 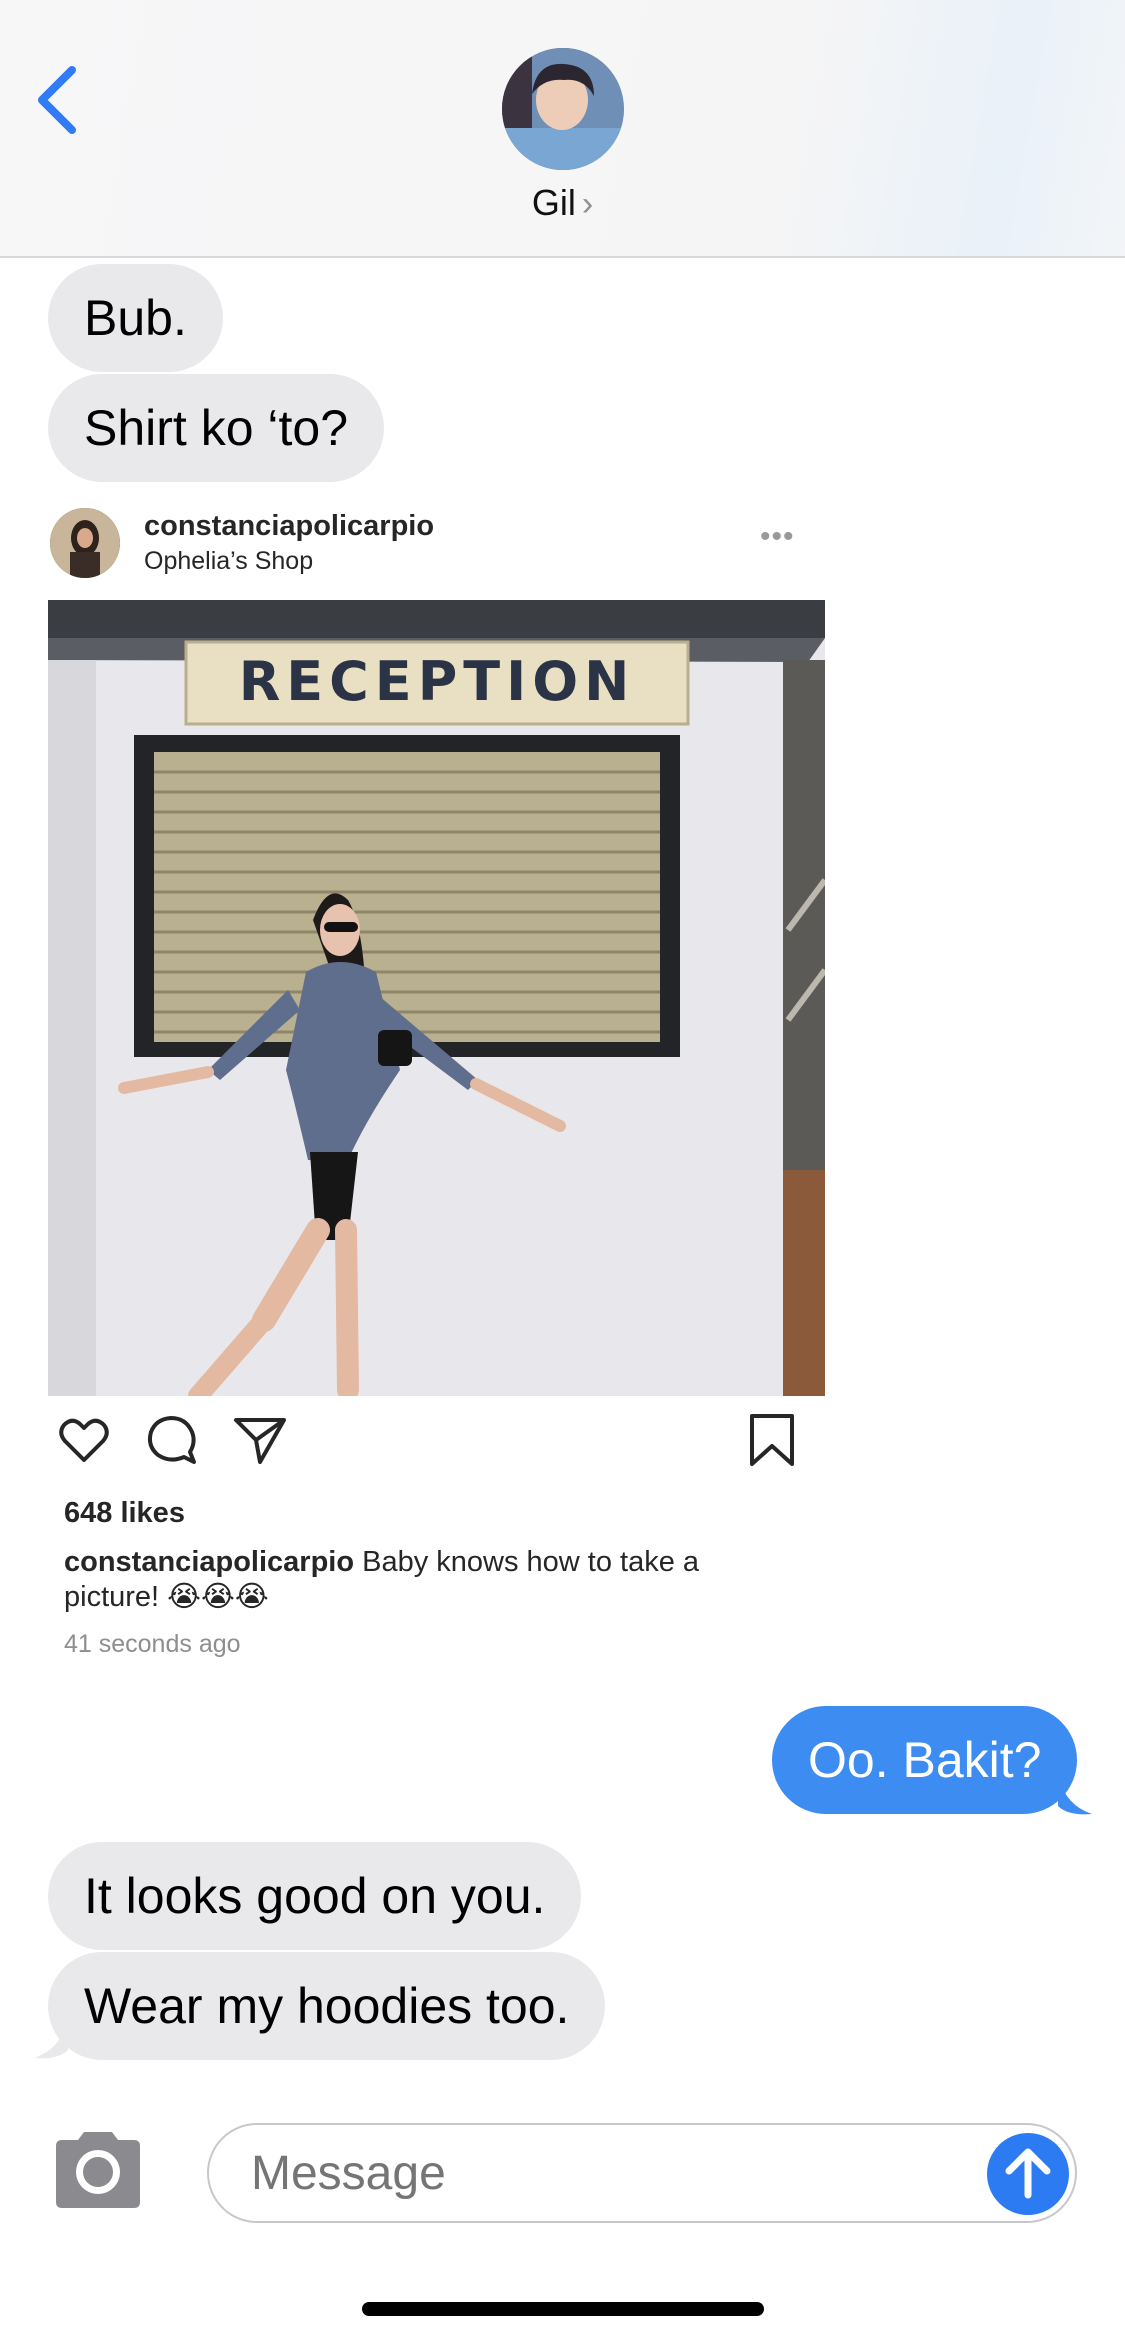 I want to click on conversation-header: Gil ›, so click(x=562, y=129).